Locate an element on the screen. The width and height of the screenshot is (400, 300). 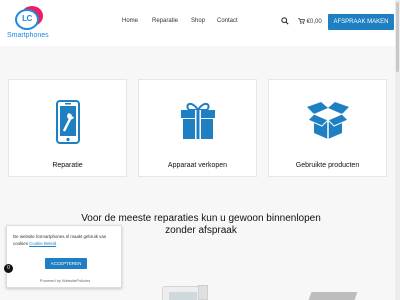
gift-icon is located at coordinates (197, 121).